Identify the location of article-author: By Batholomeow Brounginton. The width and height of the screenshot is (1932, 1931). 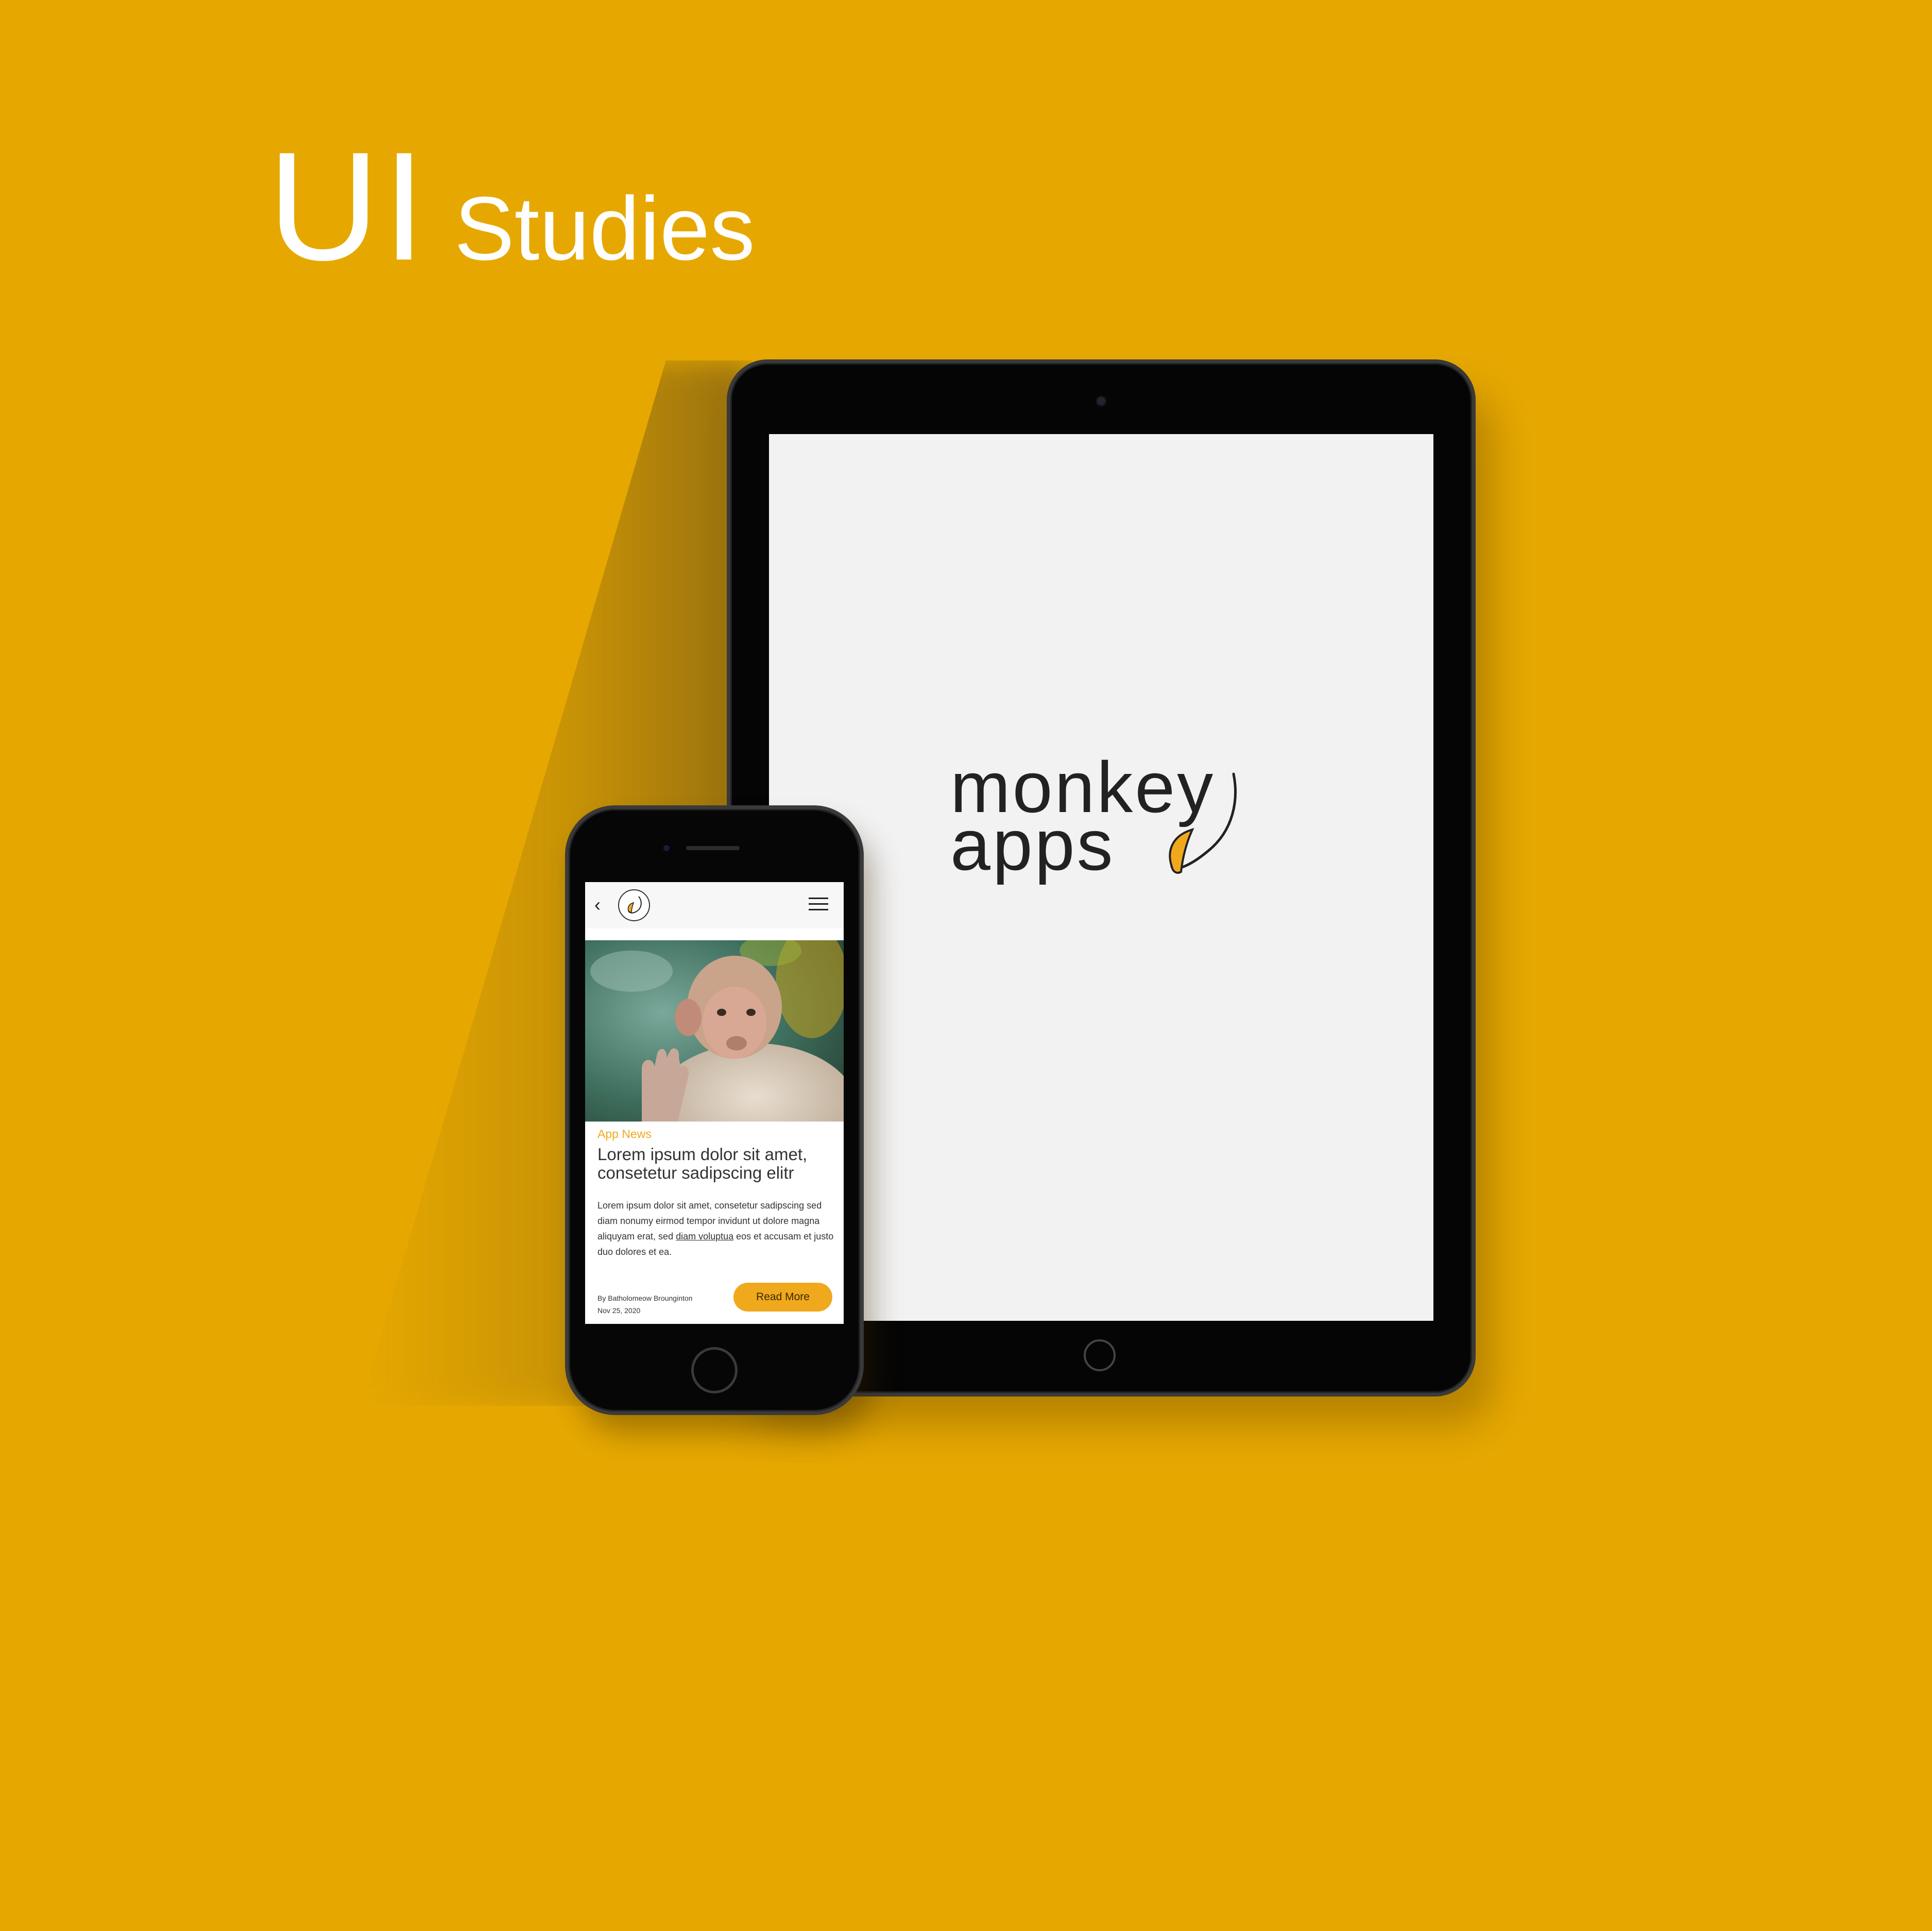
(645, 1298).